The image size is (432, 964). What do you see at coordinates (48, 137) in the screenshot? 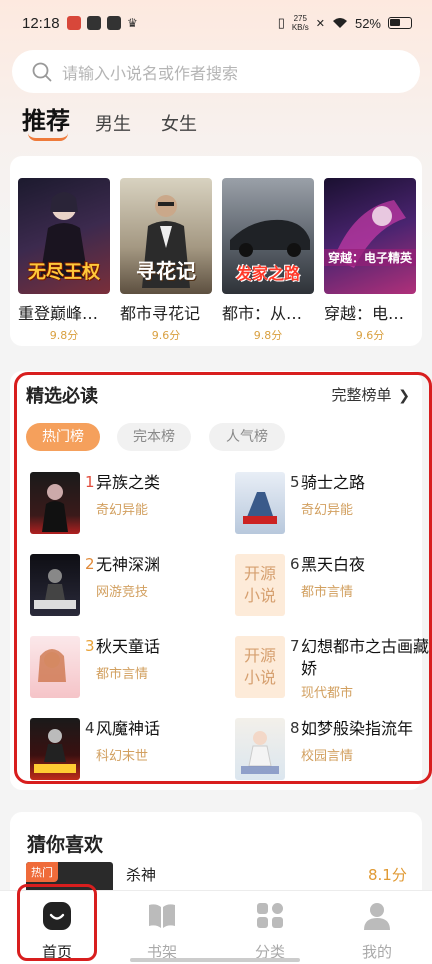
I see `tab-active-indicator` at bounding box center [48, 137].